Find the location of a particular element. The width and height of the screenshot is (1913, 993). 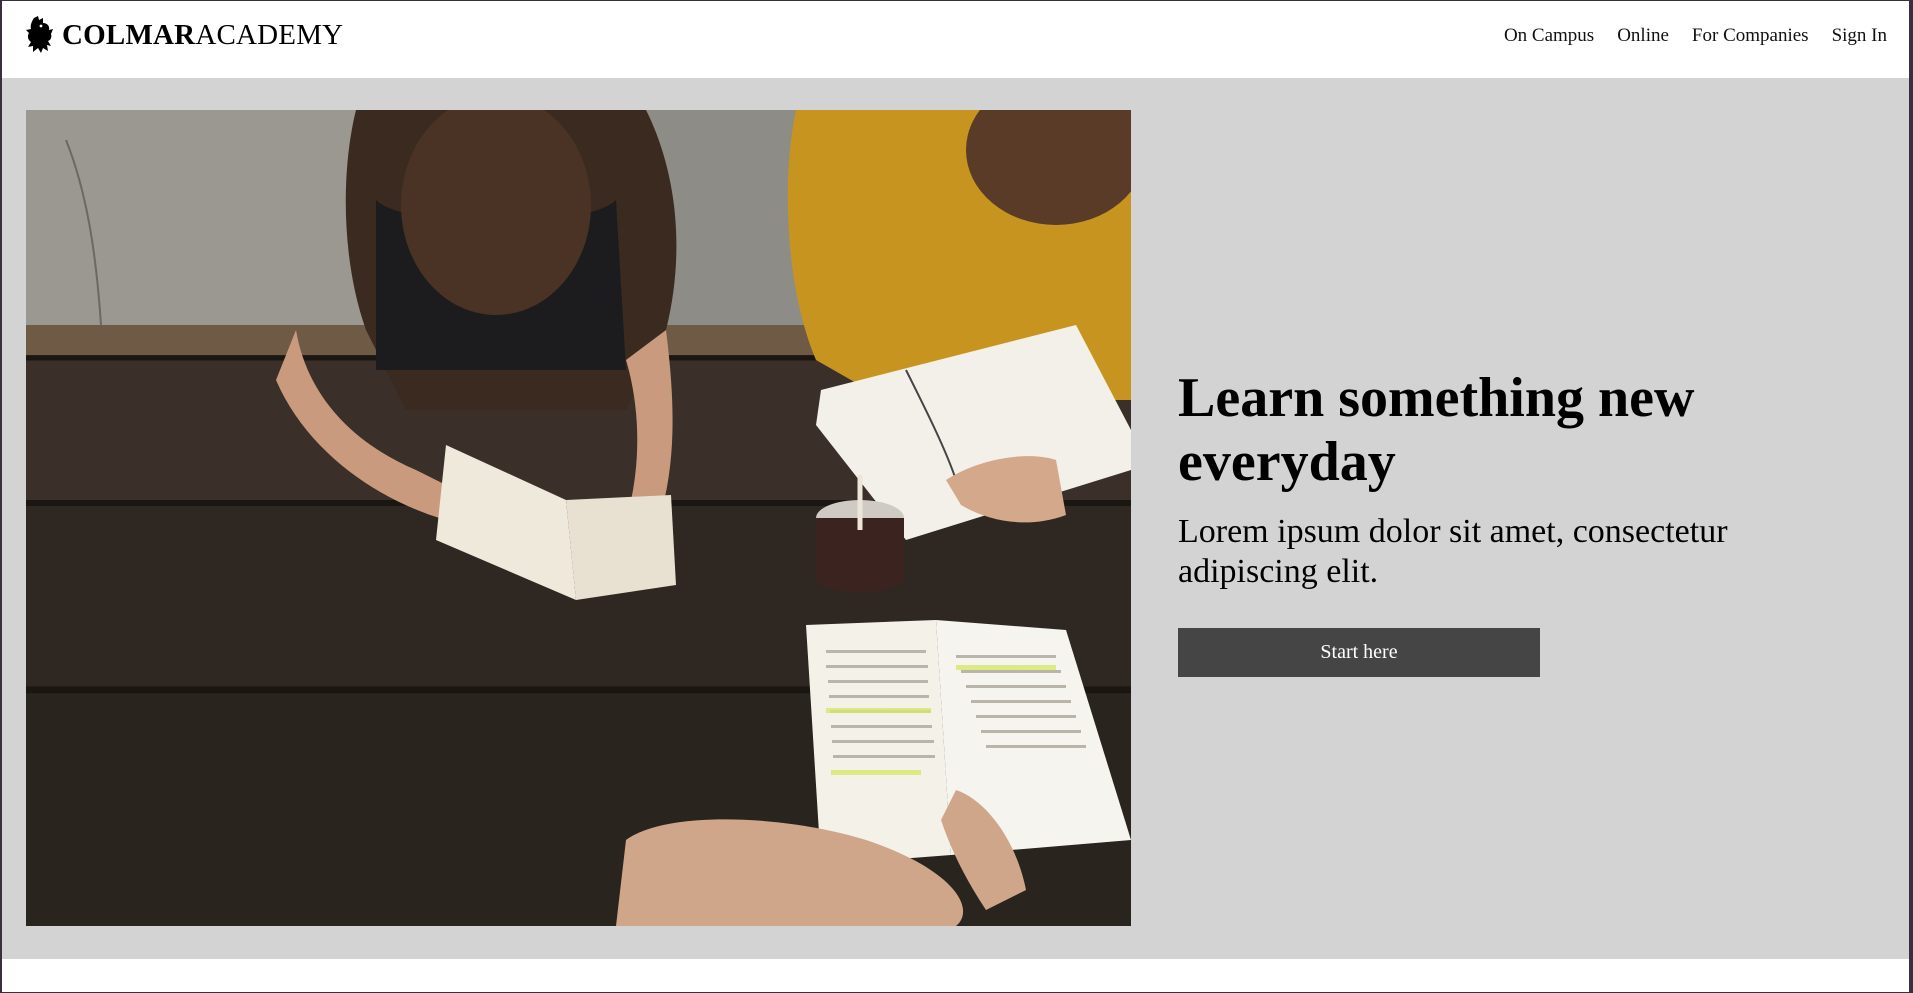

nav-link-sign-in: Sign In is located at coordinates (1859, 36).